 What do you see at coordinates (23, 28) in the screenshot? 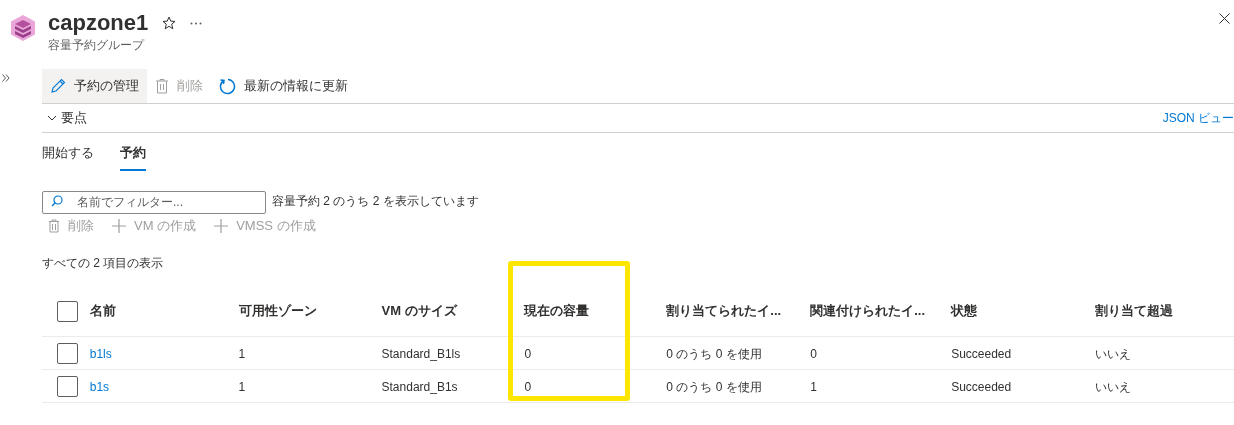
I see `cube-stack-icon` at bounding box center [23, 28].